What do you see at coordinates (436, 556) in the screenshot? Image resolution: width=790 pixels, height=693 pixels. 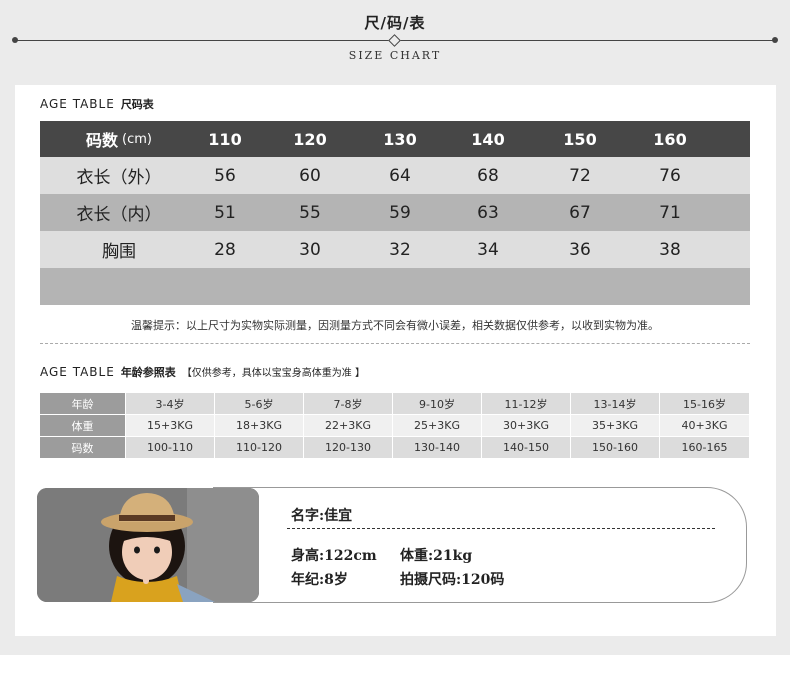 I see `model-weight: 体重:21kg` at bounding box center [436, 556].